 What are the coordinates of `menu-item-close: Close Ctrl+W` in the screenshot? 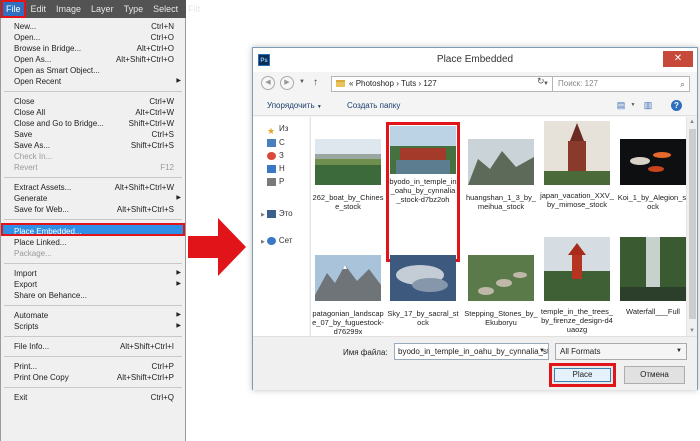 It's located at (93, 101).